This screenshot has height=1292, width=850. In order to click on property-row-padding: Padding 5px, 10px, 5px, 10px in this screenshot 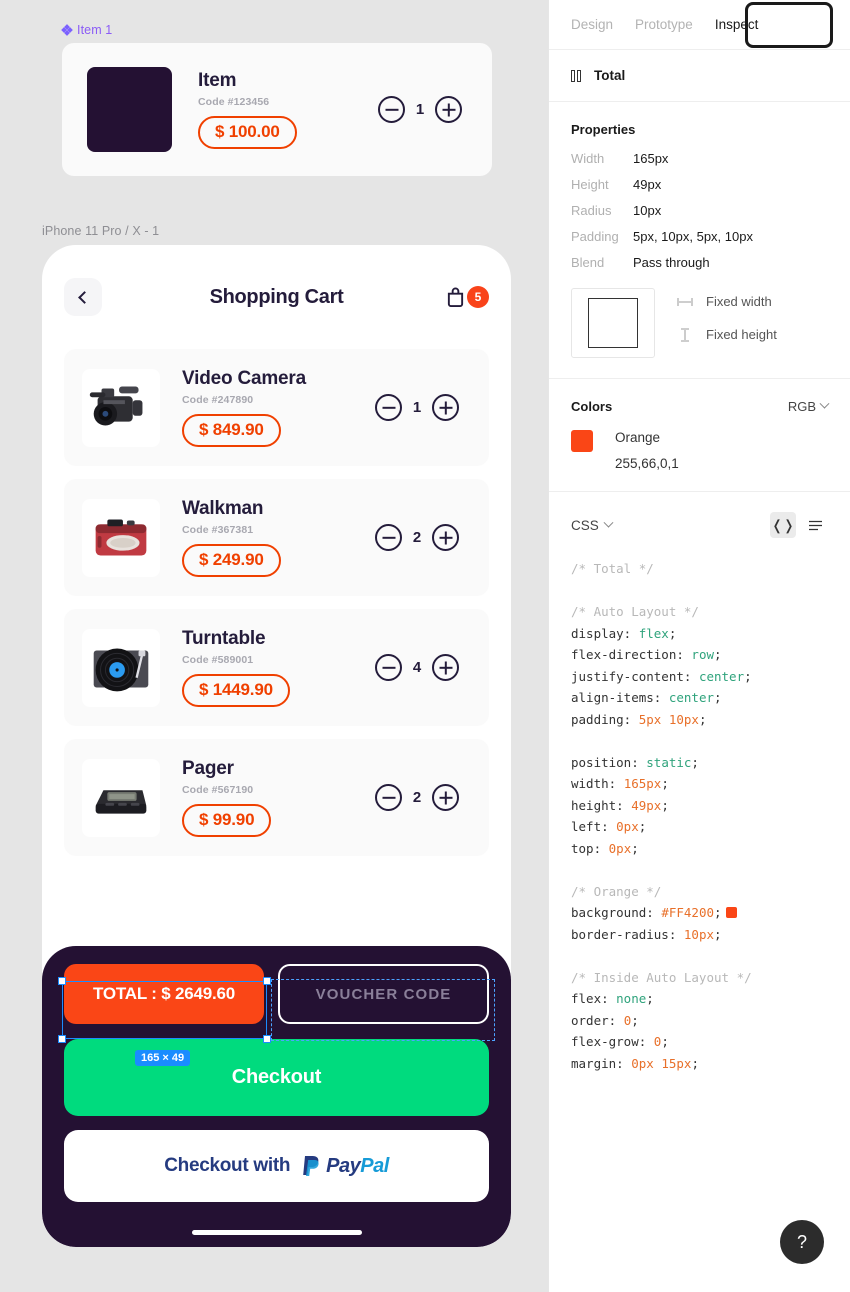, I will do `click(699, 236)`.